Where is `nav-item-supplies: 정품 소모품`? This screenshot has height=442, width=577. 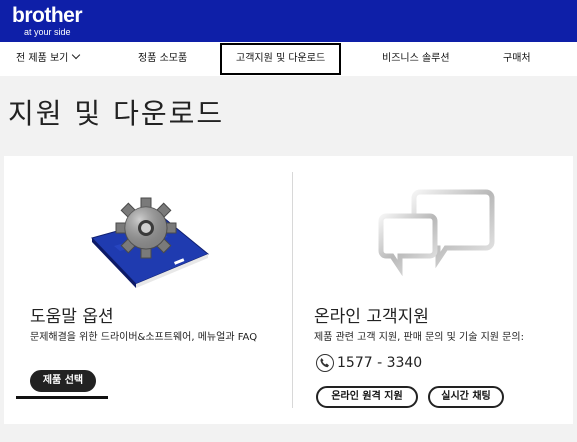 nav-item-supplies: 정품 소모품 is located at coordinates (162, 59).